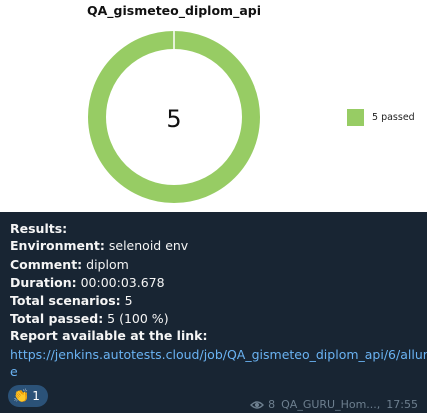 This screenshot has width=427, height=413. I want to click on donut-center-value: 5, so click(173, 119).